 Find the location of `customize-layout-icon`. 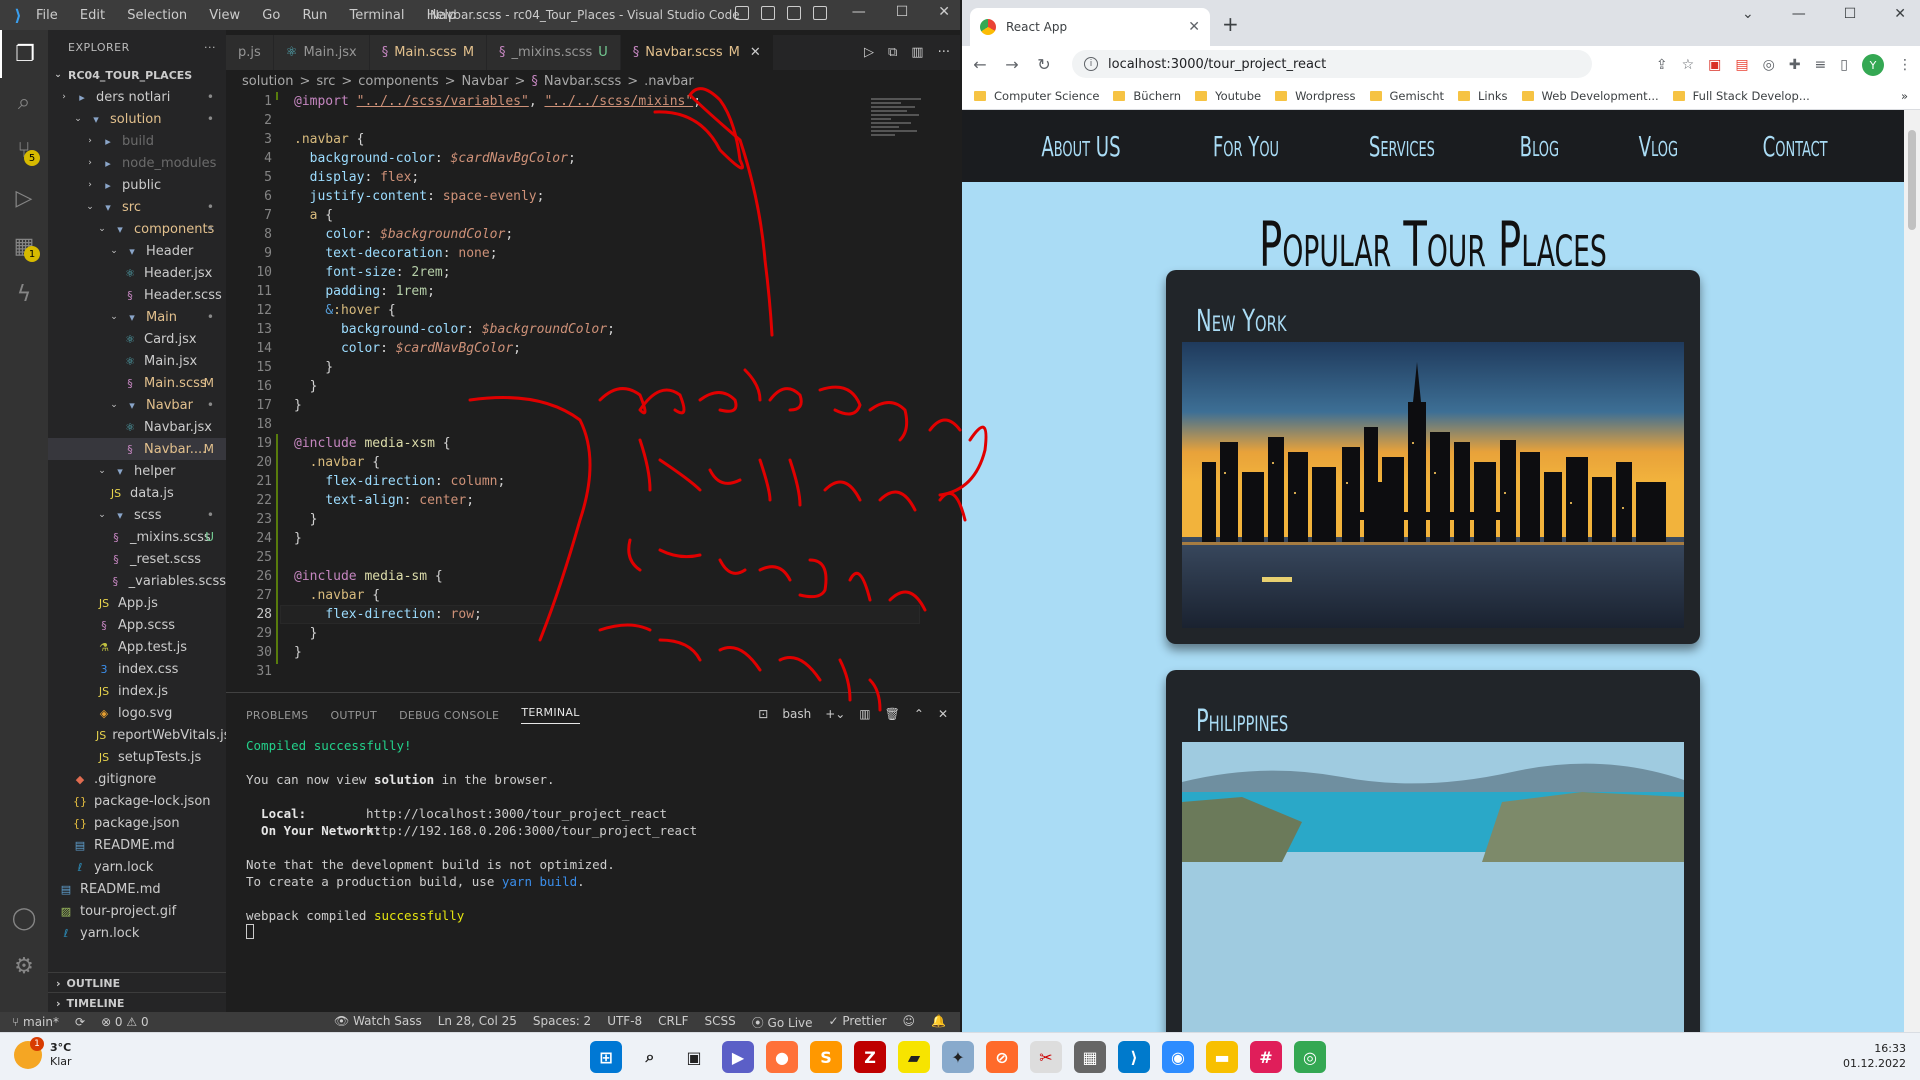

customize-layout-icon is located at coordinates (820, 13).